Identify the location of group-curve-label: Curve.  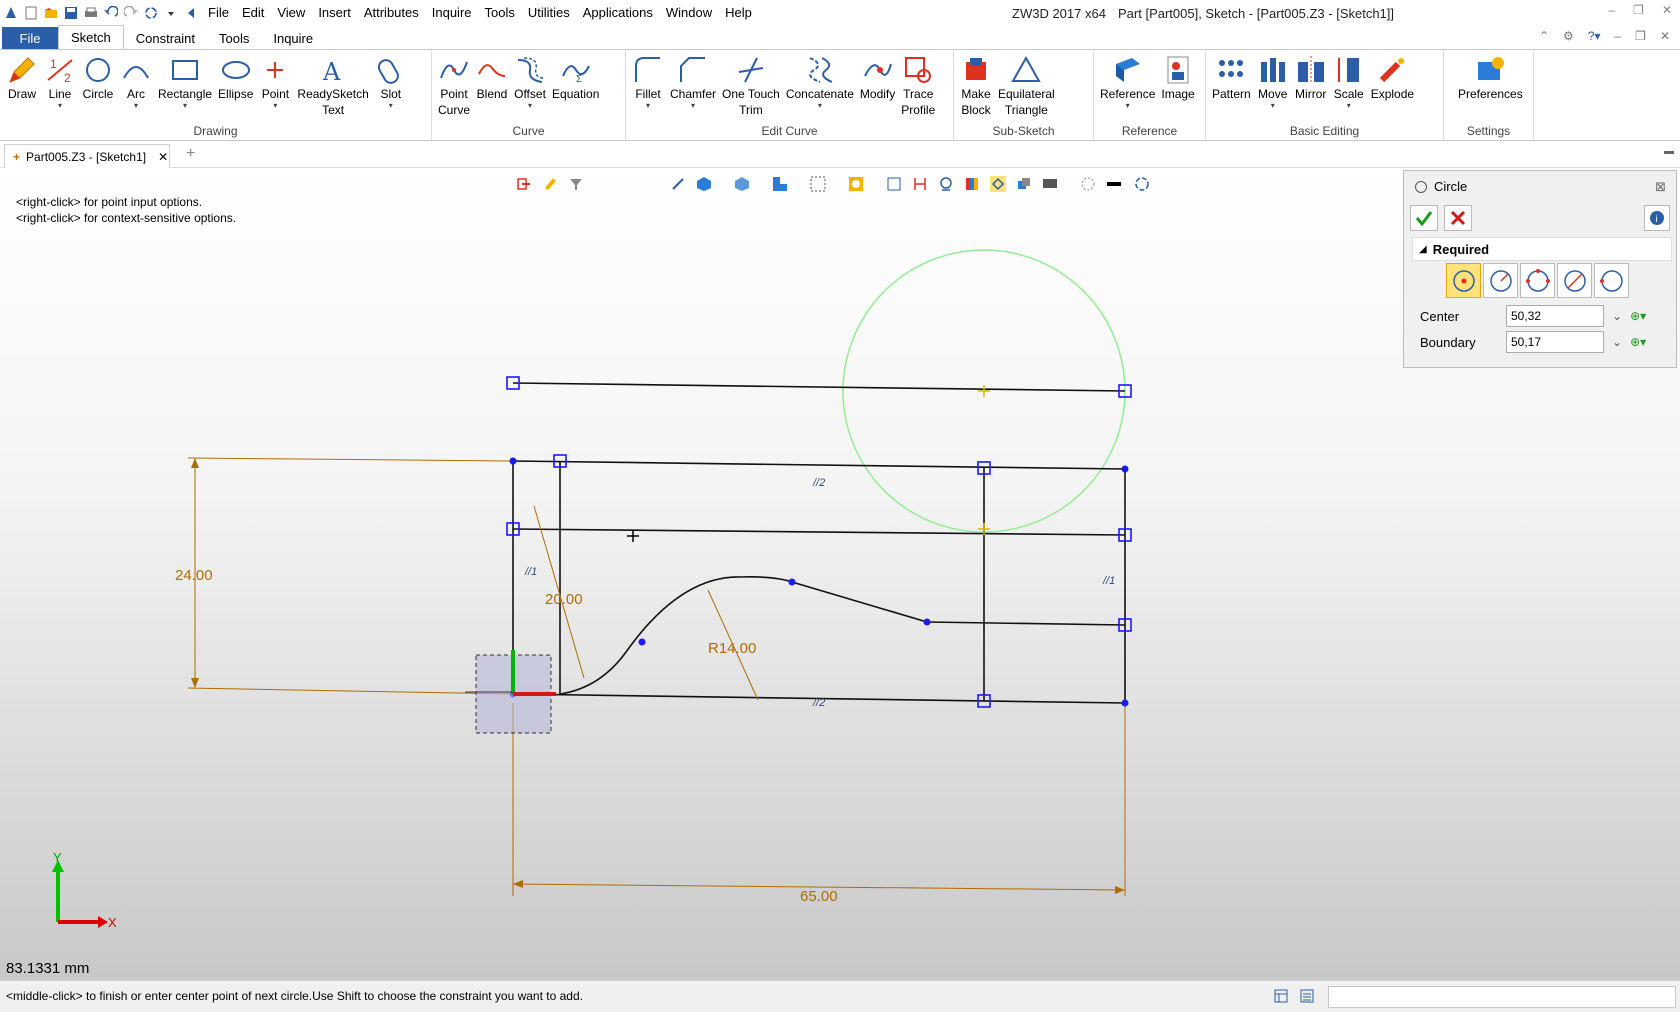
(528, 131).